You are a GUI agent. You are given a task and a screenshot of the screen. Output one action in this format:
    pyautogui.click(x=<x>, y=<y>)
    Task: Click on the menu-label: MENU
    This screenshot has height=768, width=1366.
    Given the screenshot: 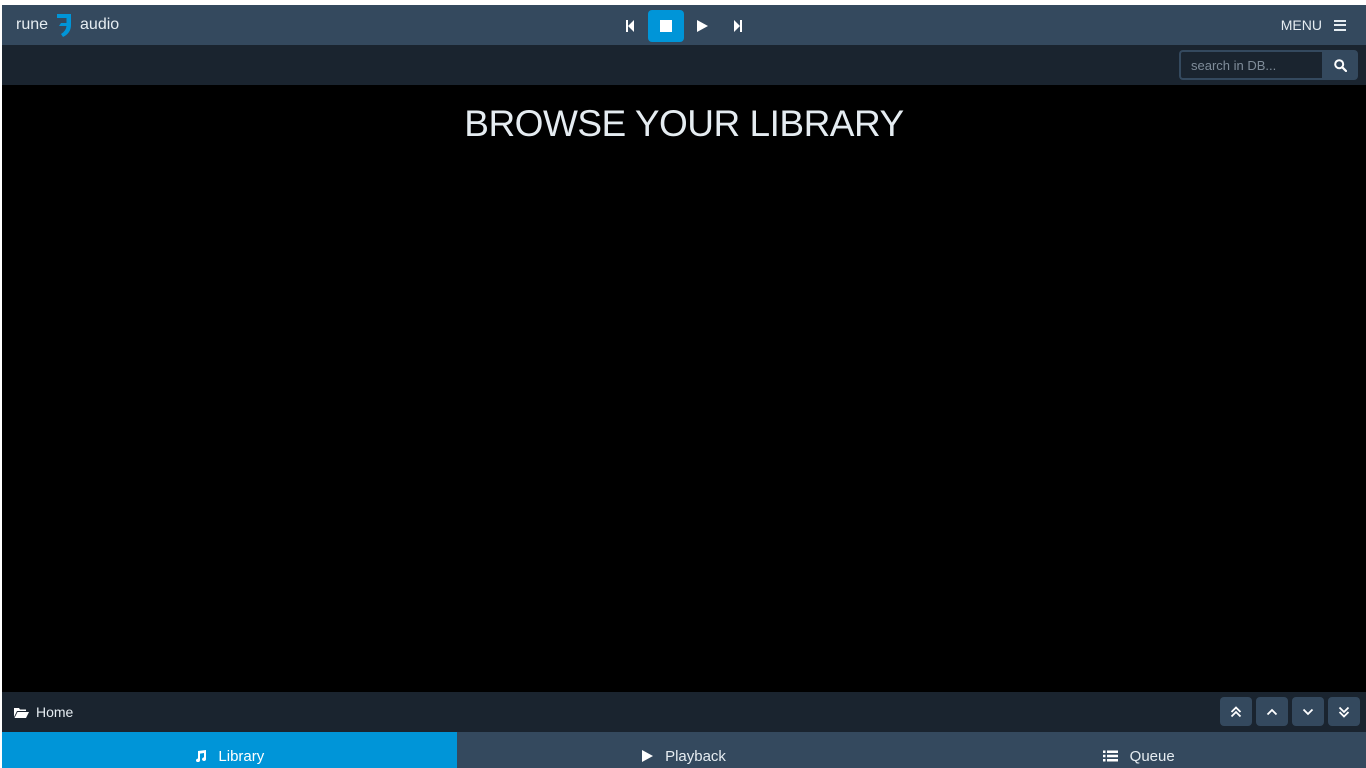 What is the action you would take?
    pyautogui.click(x=1301, y=25)
    